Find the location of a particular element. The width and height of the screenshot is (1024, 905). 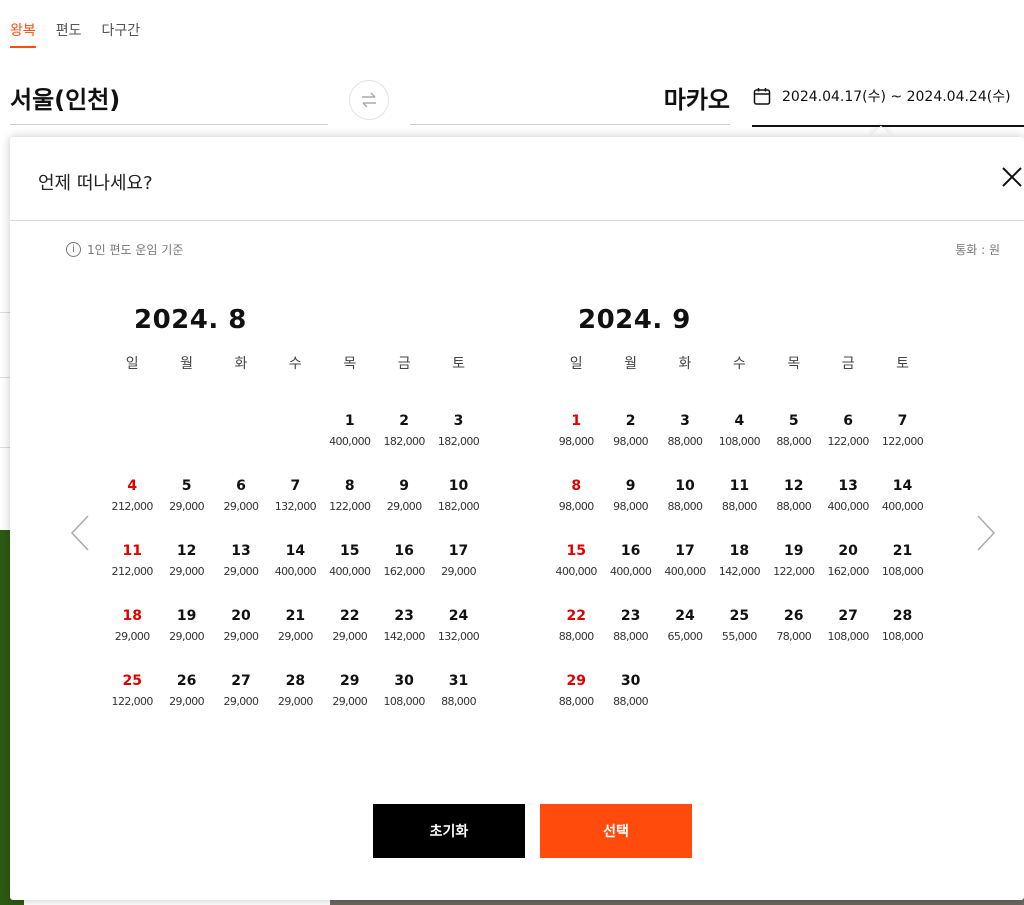

day-cell: 27 108,000 is located at coordinates (848, 640).